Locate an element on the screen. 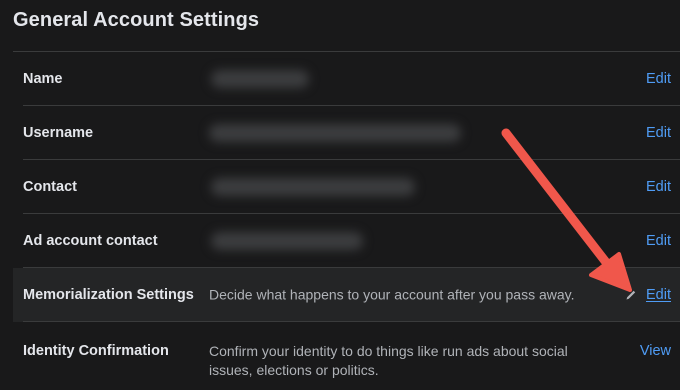  settings-row-username: Username Edit is located at coordinates (346, 133).